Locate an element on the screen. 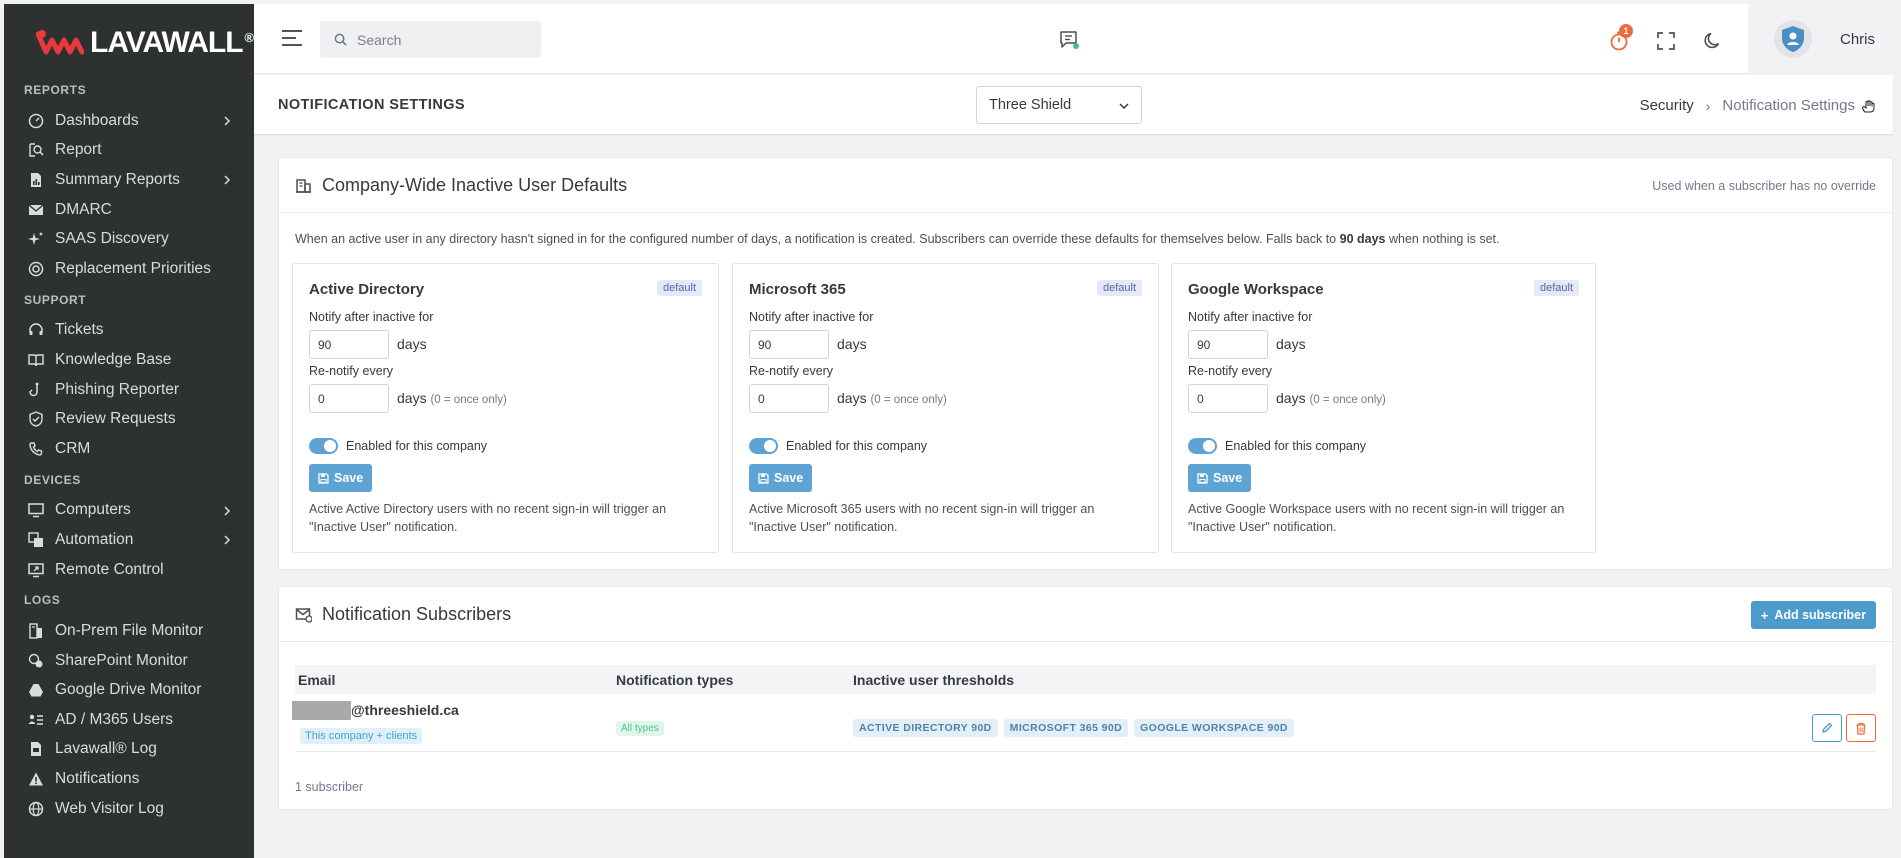 Image resolution: width=1901 pixels, height=858 pixels. sidebar-item-knowledge-base: Knowledge Base is located at coordinates (129, 360).